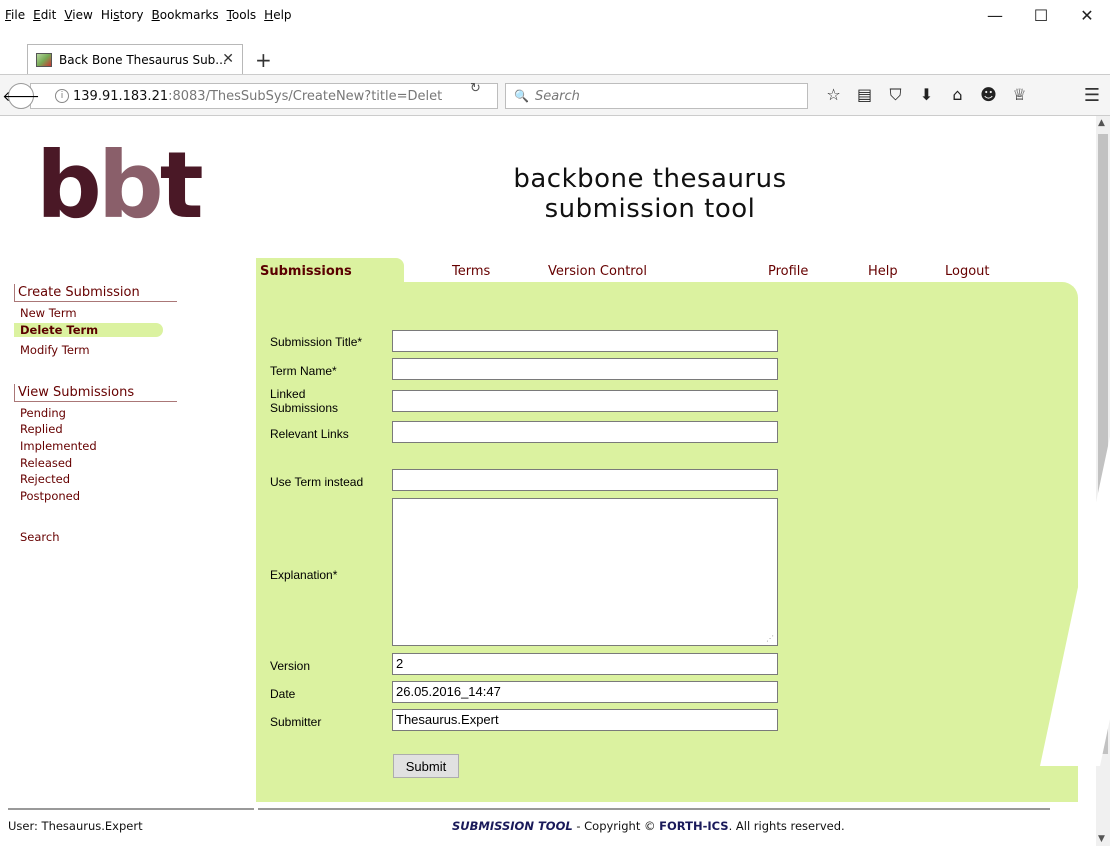 This screenshot has width=1110, height=846. I want to click on info-icon: i, so click(62, 96).